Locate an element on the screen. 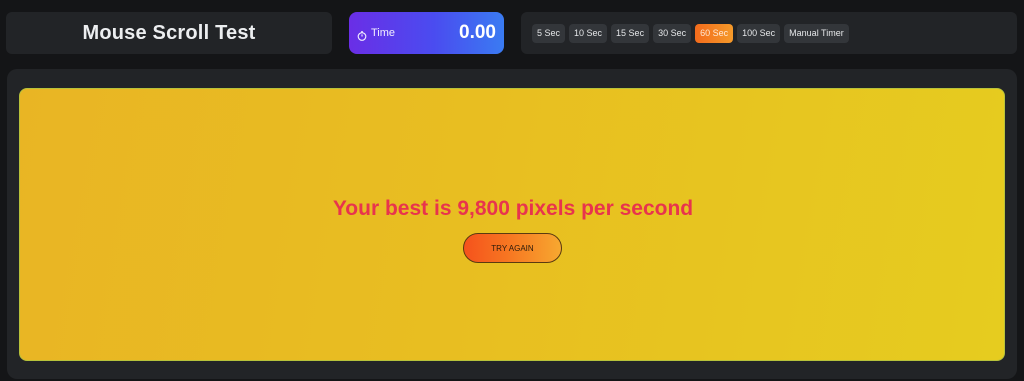 The height and width of the screenshot is (381, 1024). timer-option-5-sec: 5 Sec is located at coordinates (549, 33).